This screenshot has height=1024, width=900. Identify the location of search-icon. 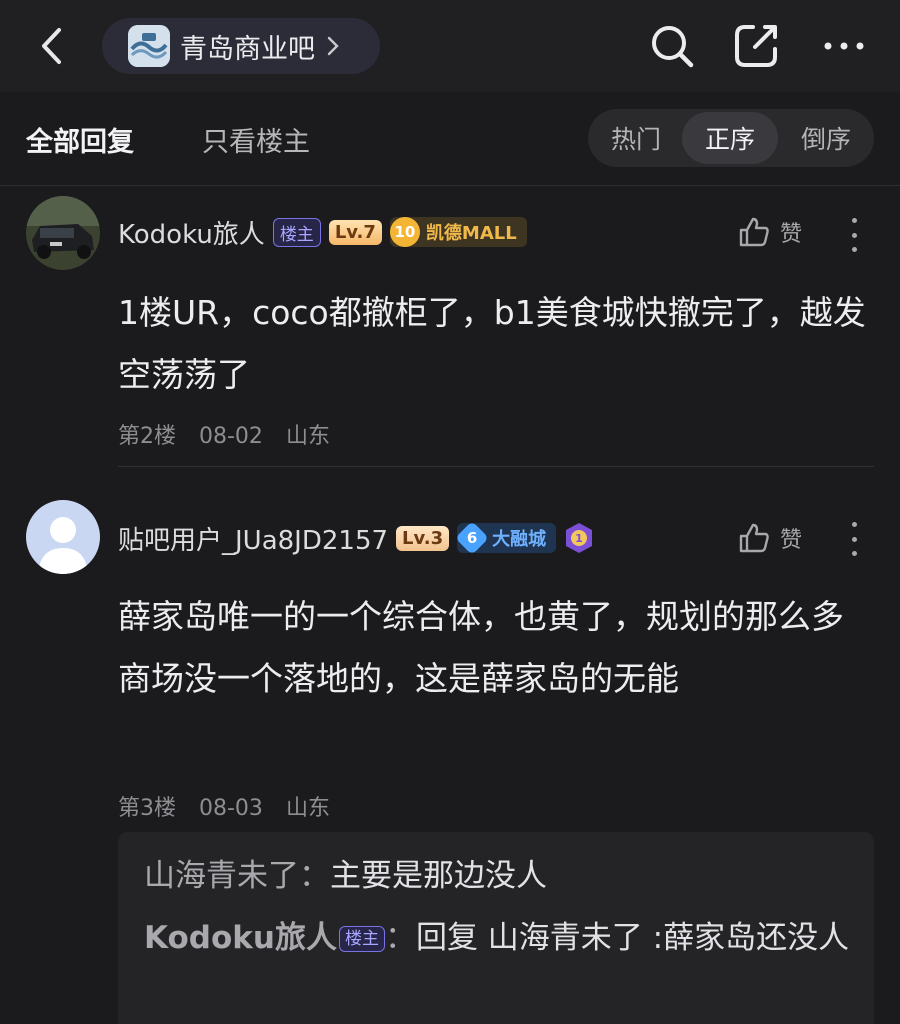
(673, 47).